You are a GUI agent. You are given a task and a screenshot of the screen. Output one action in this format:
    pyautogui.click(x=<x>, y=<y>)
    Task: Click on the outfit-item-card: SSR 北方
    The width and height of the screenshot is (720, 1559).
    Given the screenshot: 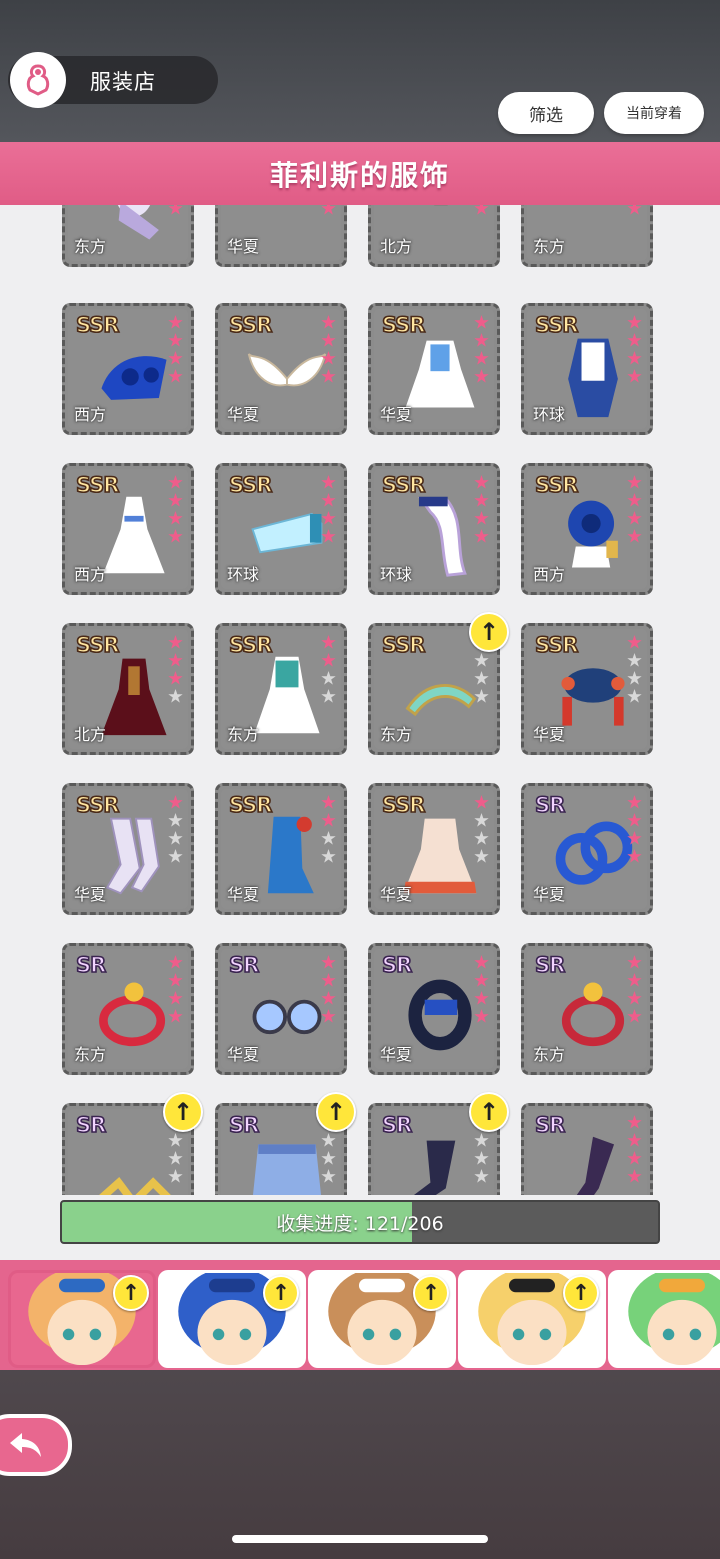 What is the action you would take?
    pyautogui.click(x=128, y=689)
    